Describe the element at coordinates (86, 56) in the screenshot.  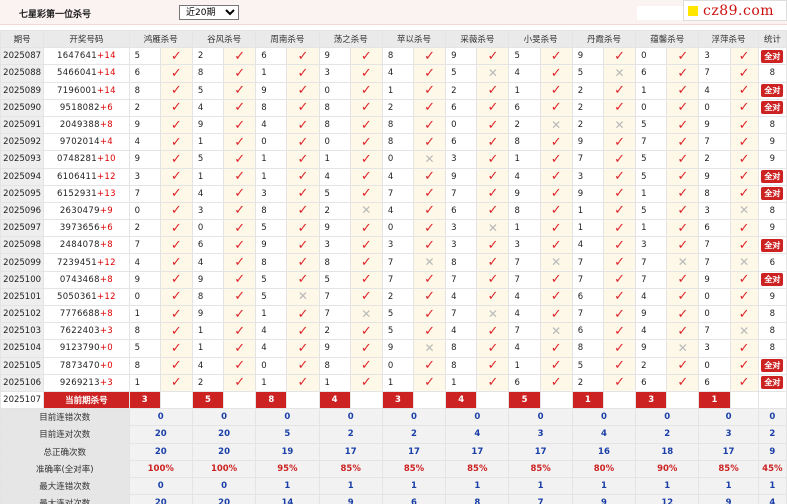
I see `draw-cell: 1647641+14` at that location.